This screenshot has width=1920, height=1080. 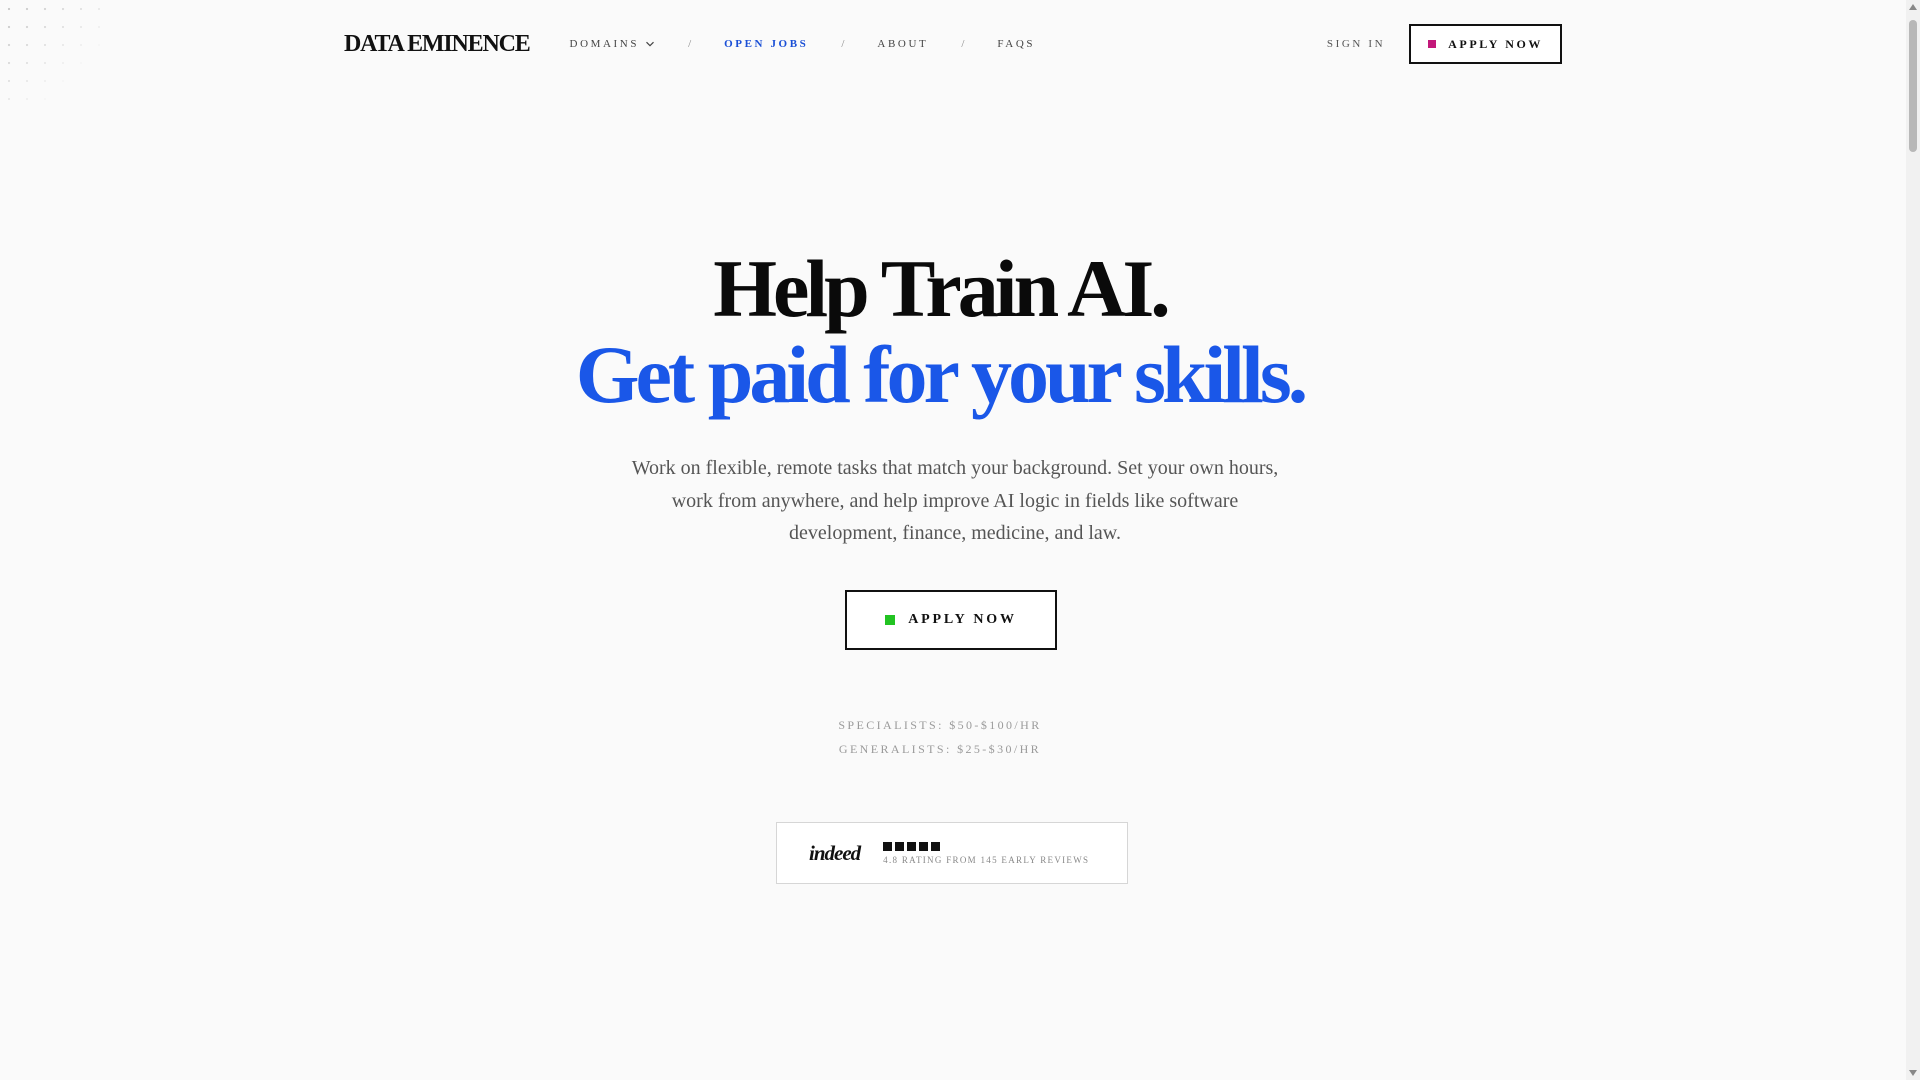 What do you see at coordinates (1913, 540) in the screenshot?
I see `scrollbar` at bounding box center [1913, 540].